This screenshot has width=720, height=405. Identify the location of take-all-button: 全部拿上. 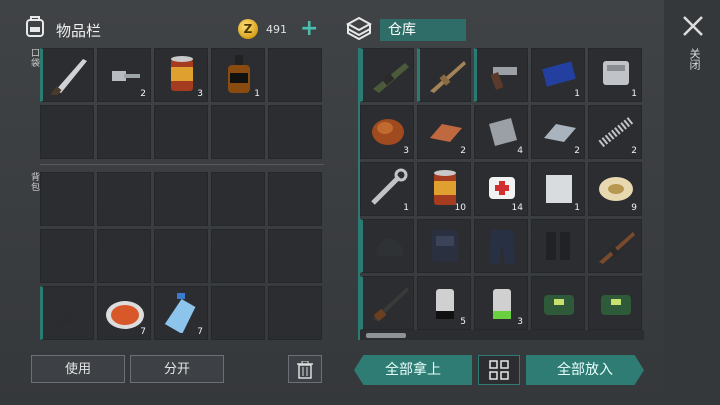
(413, 370).